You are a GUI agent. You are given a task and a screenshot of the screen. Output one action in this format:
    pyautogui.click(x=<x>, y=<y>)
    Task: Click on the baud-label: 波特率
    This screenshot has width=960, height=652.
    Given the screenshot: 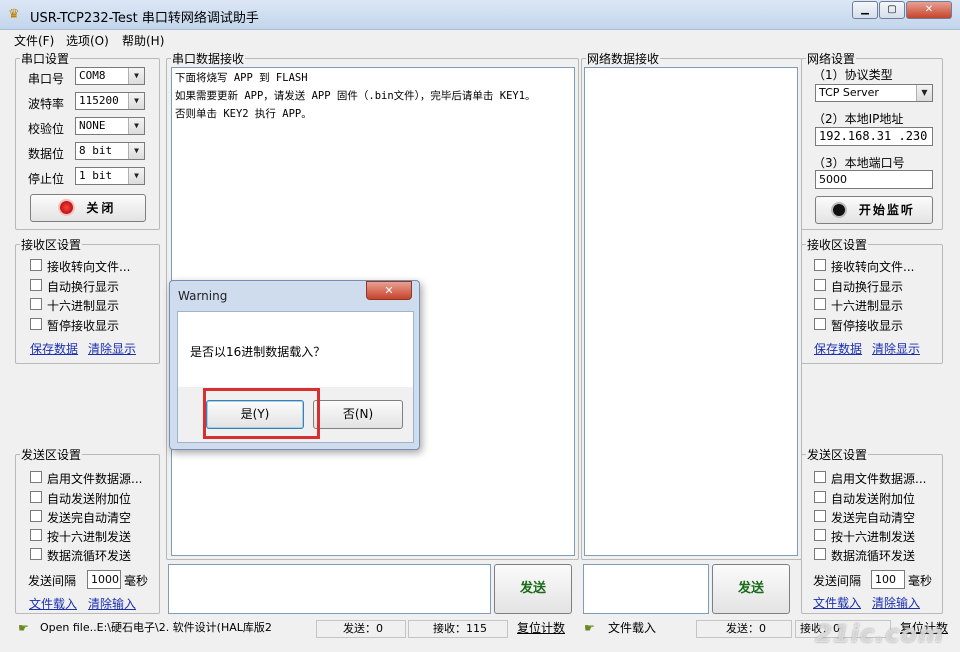 What is the action you would take?
    pyautogui.click(x=46, y=104)
    